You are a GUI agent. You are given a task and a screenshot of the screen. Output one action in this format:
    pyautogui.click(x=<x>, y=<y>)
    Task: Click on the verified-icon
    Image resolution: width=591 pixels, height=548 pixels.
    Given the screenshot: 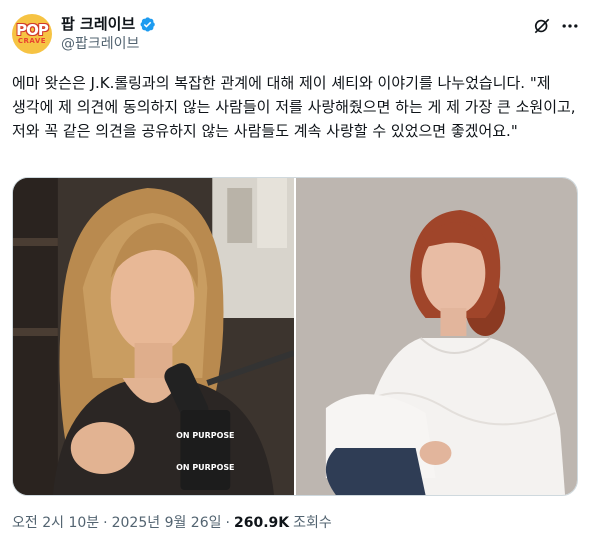 What is the action you would take?
    pyautogui.click(x=147, y=24)
    